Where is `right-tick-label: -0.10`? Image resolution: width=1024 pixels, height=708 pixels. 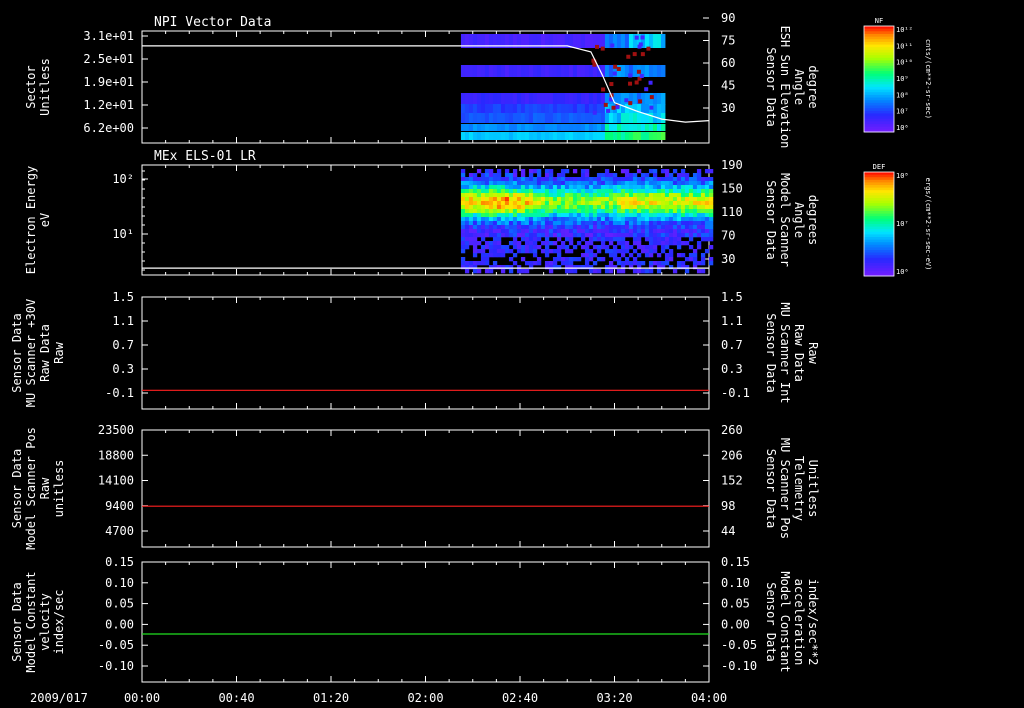 right-tick-label: -0.10 is located at coordinates (739, 666).